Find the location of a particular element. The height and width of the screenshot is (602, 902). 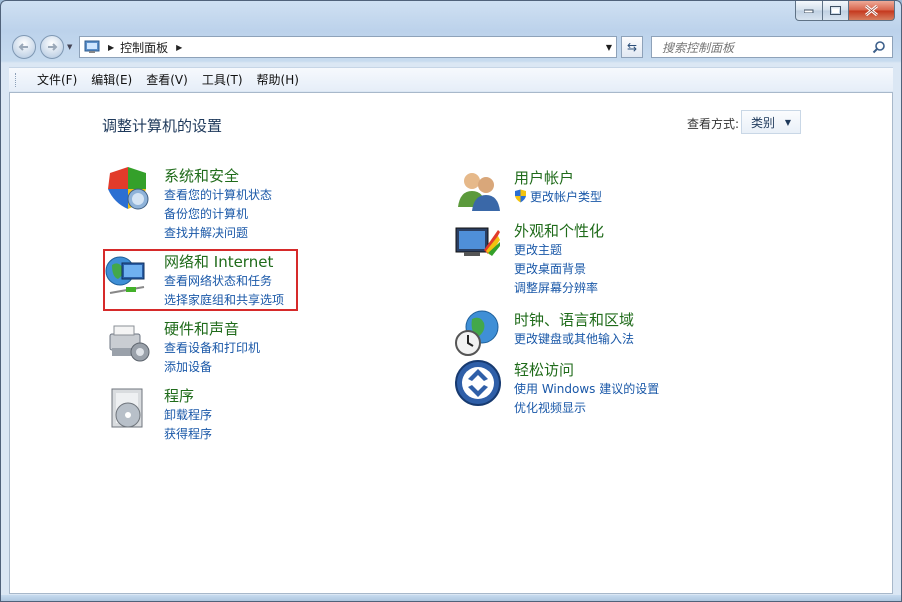

close-button is located at coordinates (872, 11).